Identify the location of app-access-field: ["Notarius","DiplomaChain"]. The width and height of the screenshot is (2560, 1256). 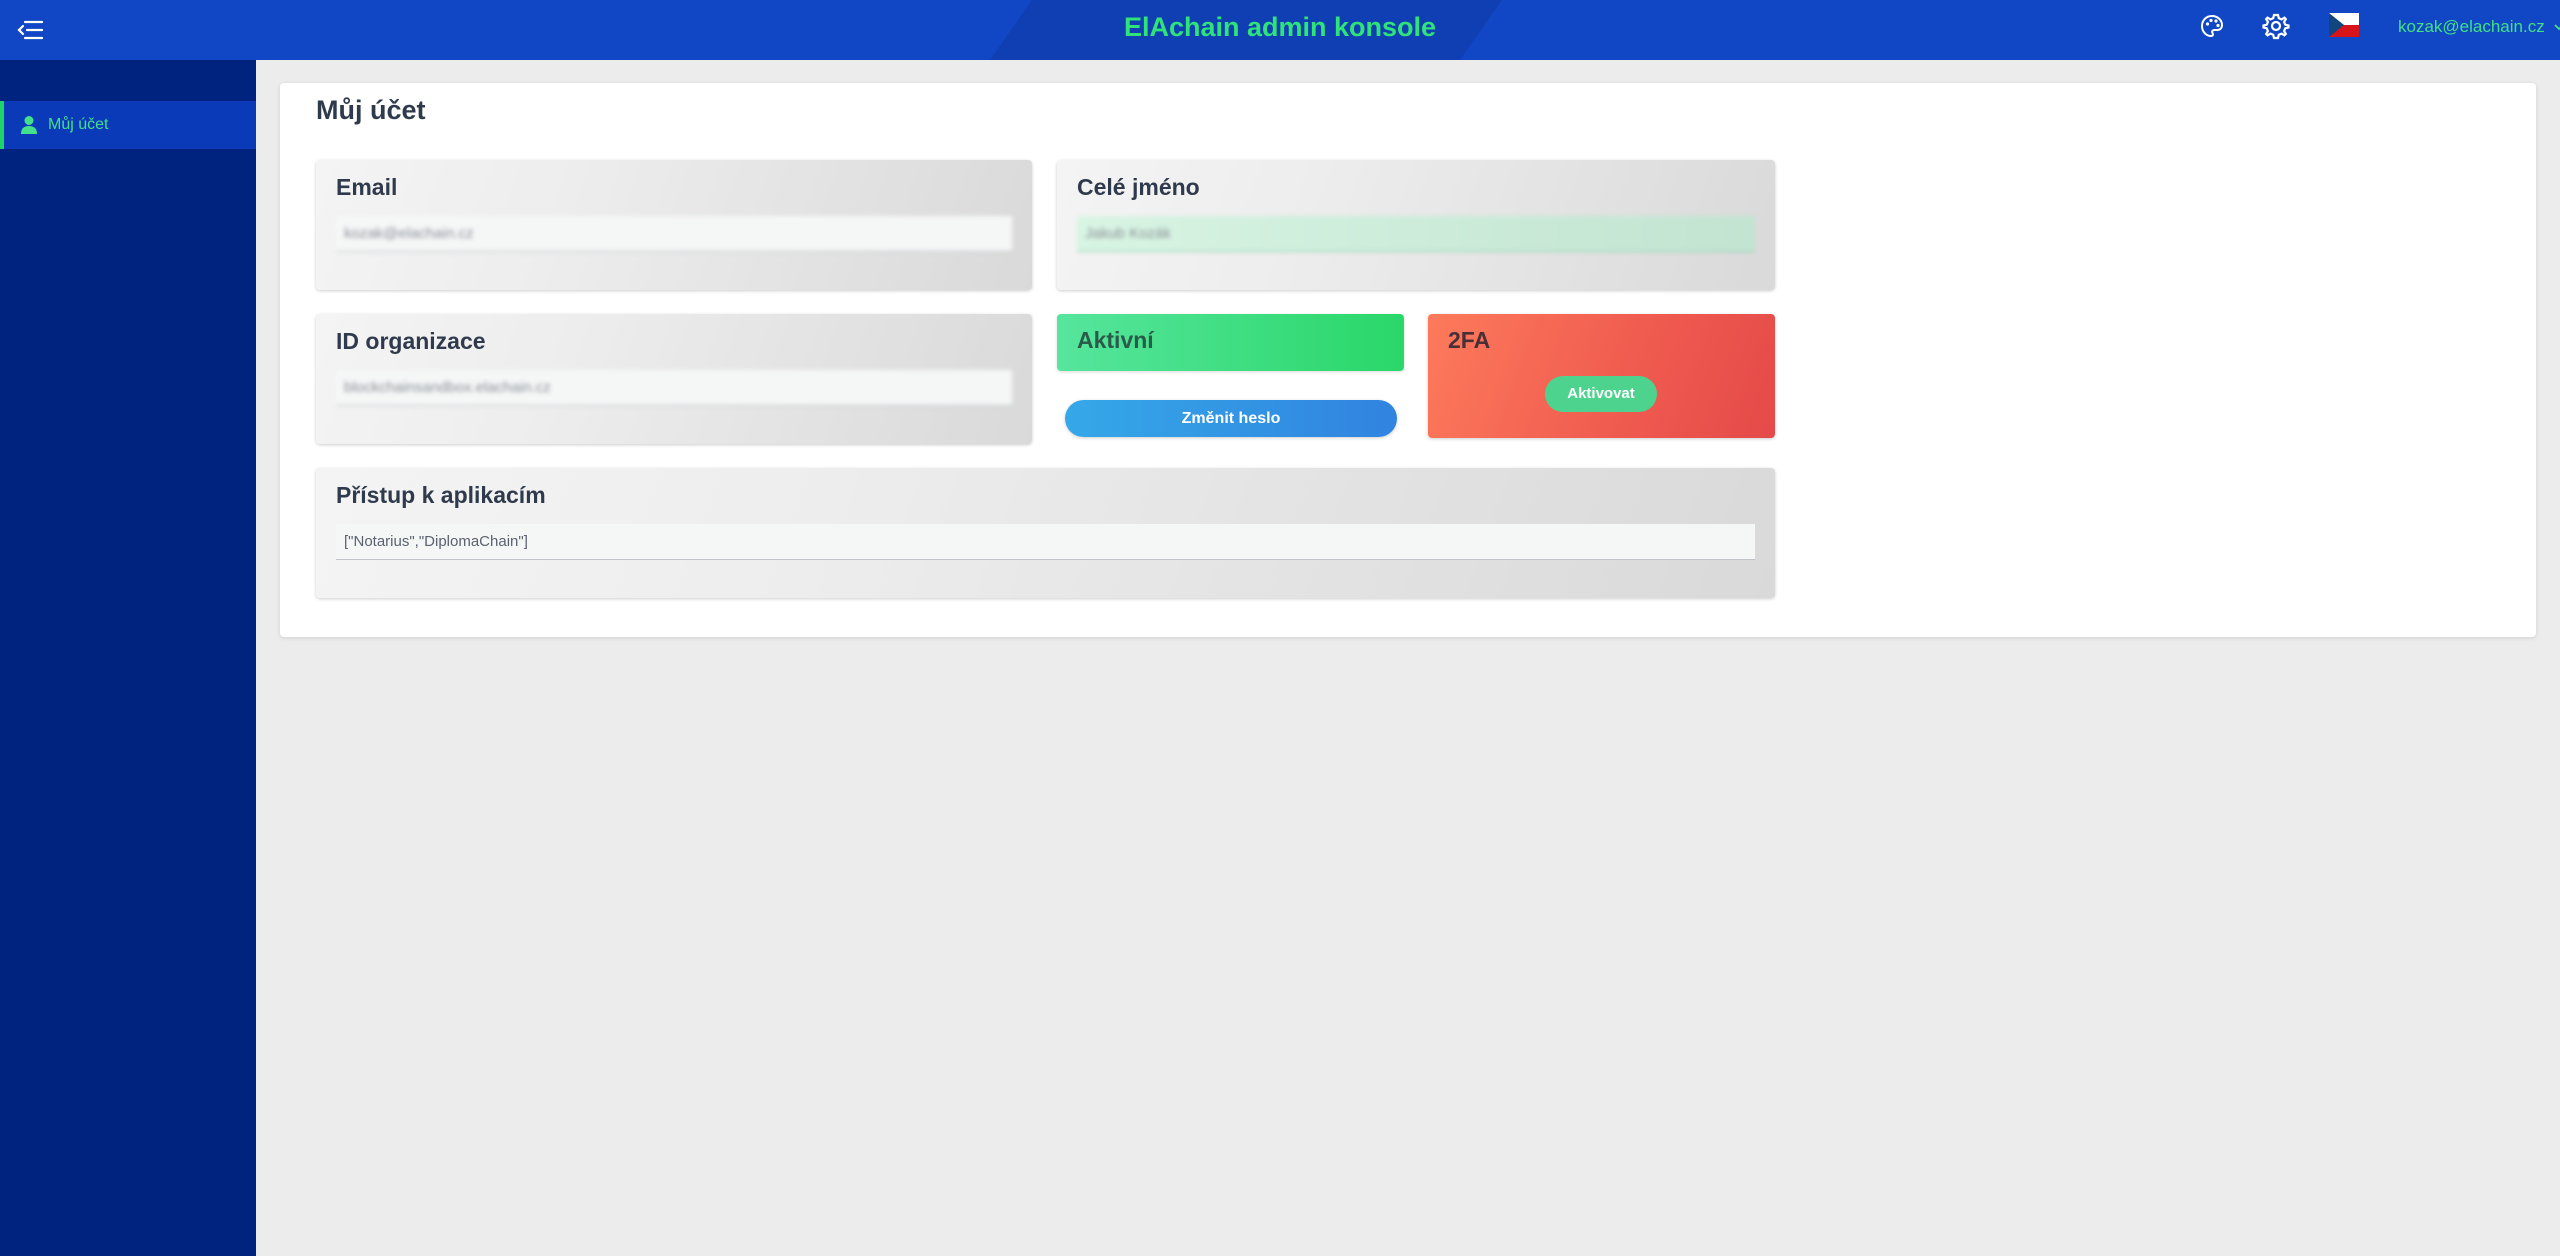
(1045, 542).